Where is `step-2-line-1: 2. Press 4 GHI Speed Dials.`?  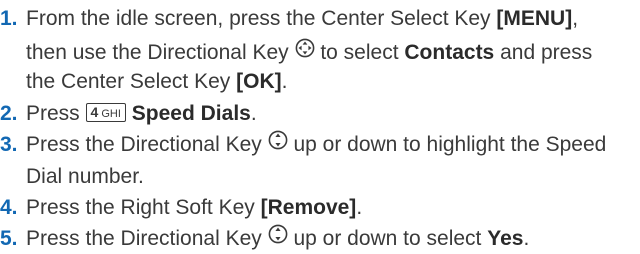 step-2-line-1: 2. Press 4 GHI Speed Dials. is located at coordinates (128, 113).